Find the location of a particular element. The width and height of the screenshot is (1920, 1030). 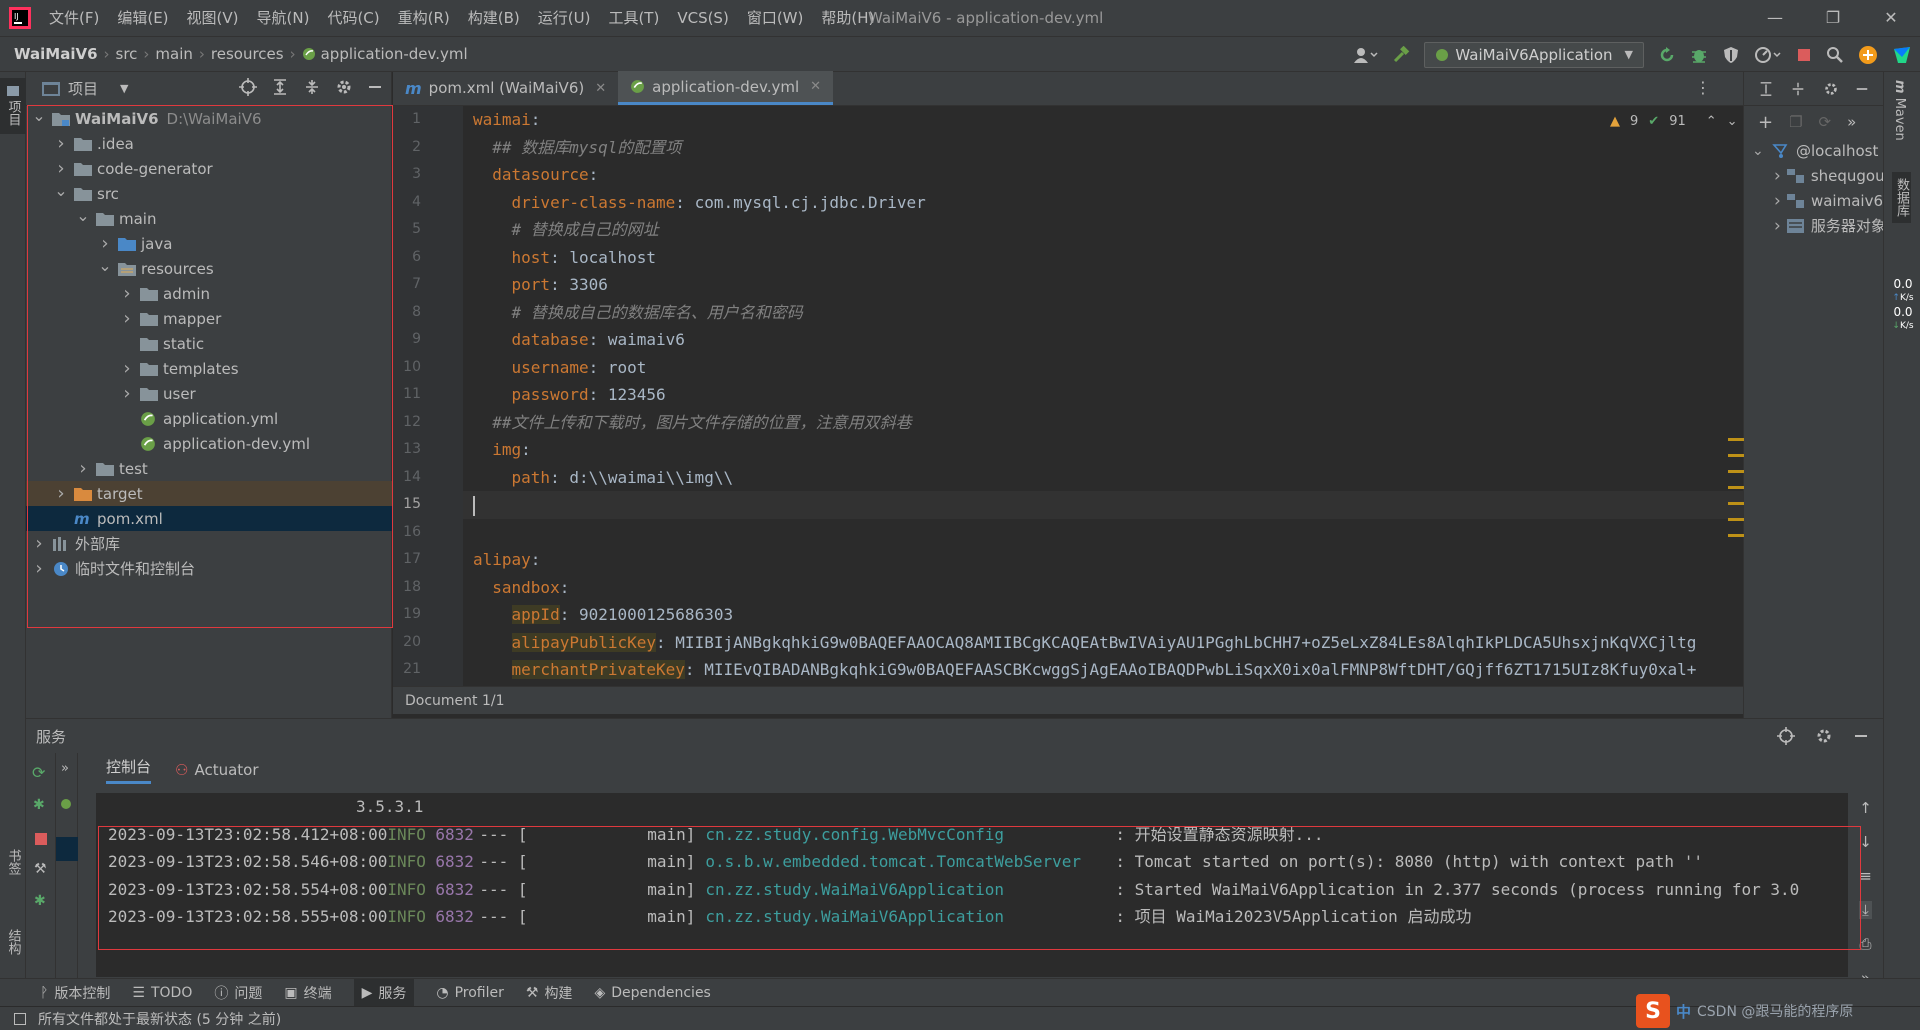

menu-item: 构建(B) is located at coordinates (494, 18).